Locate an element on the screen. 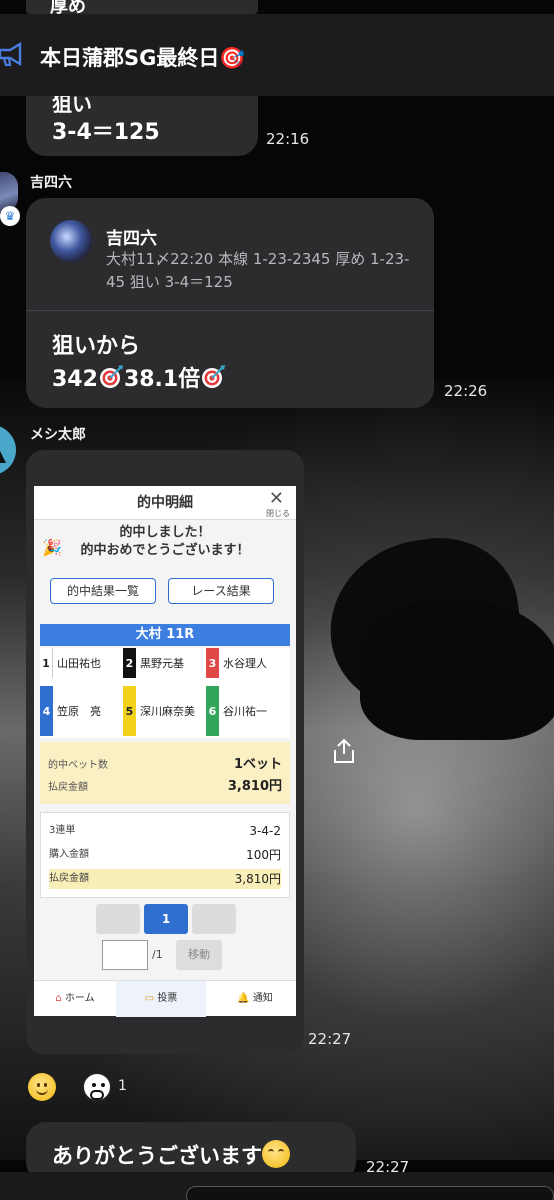  congrats-line: 的中しました！ is located at coordinates (165, 532).